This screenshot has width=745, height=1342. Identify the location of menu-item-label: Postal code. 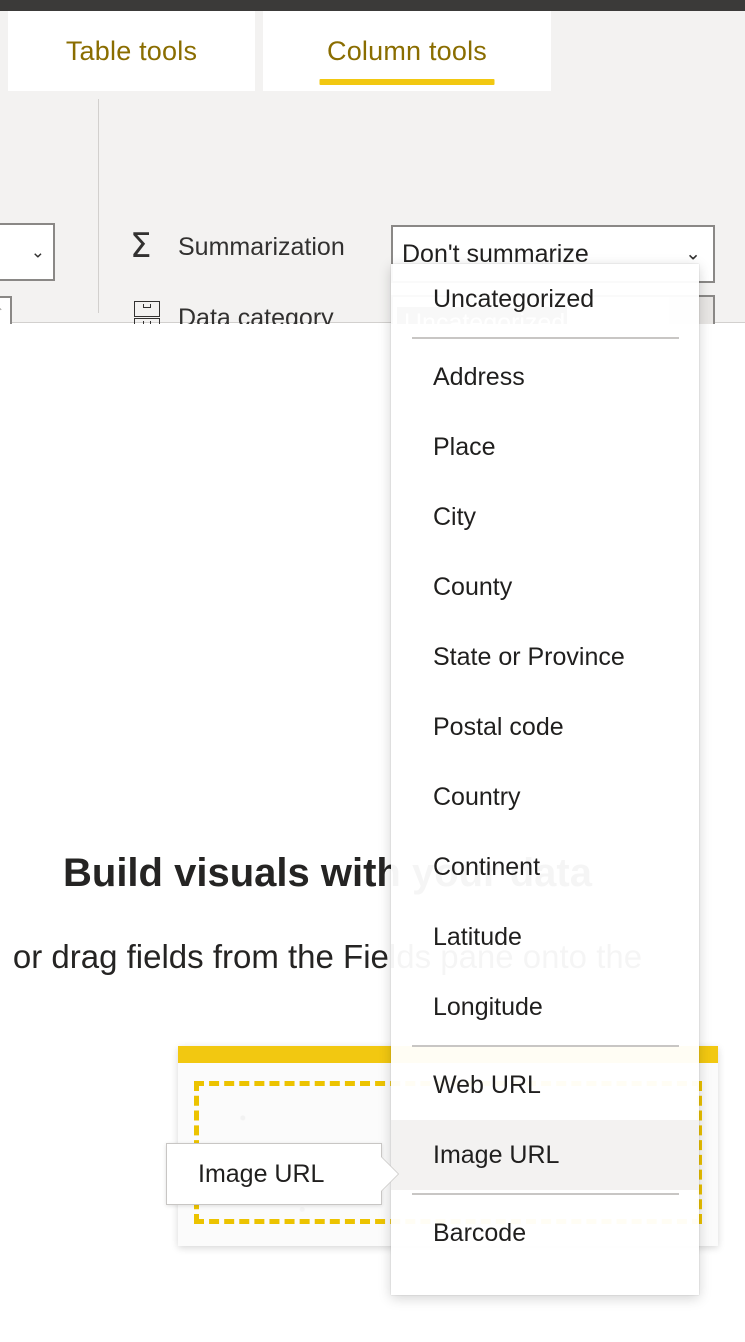
(498, 726).